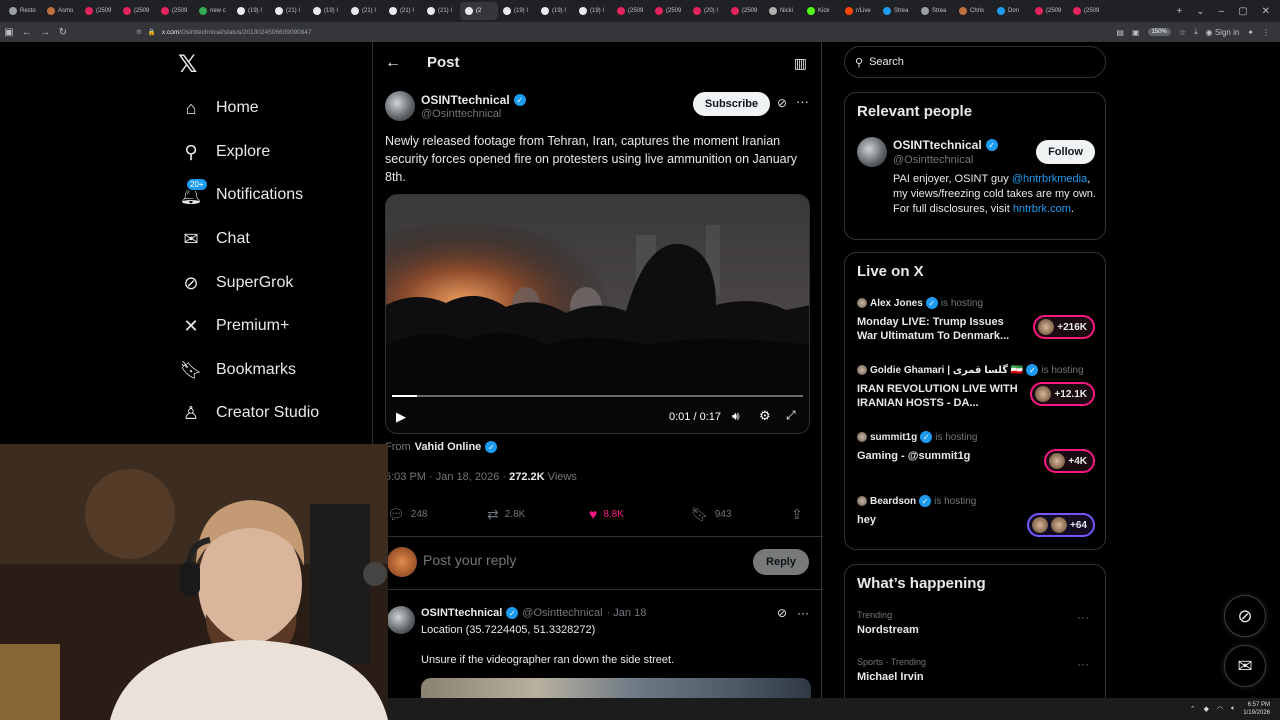  Describe the element at coordinates (61, 11) in the screenshot. I see `browser-tab: Asmo` at that location.